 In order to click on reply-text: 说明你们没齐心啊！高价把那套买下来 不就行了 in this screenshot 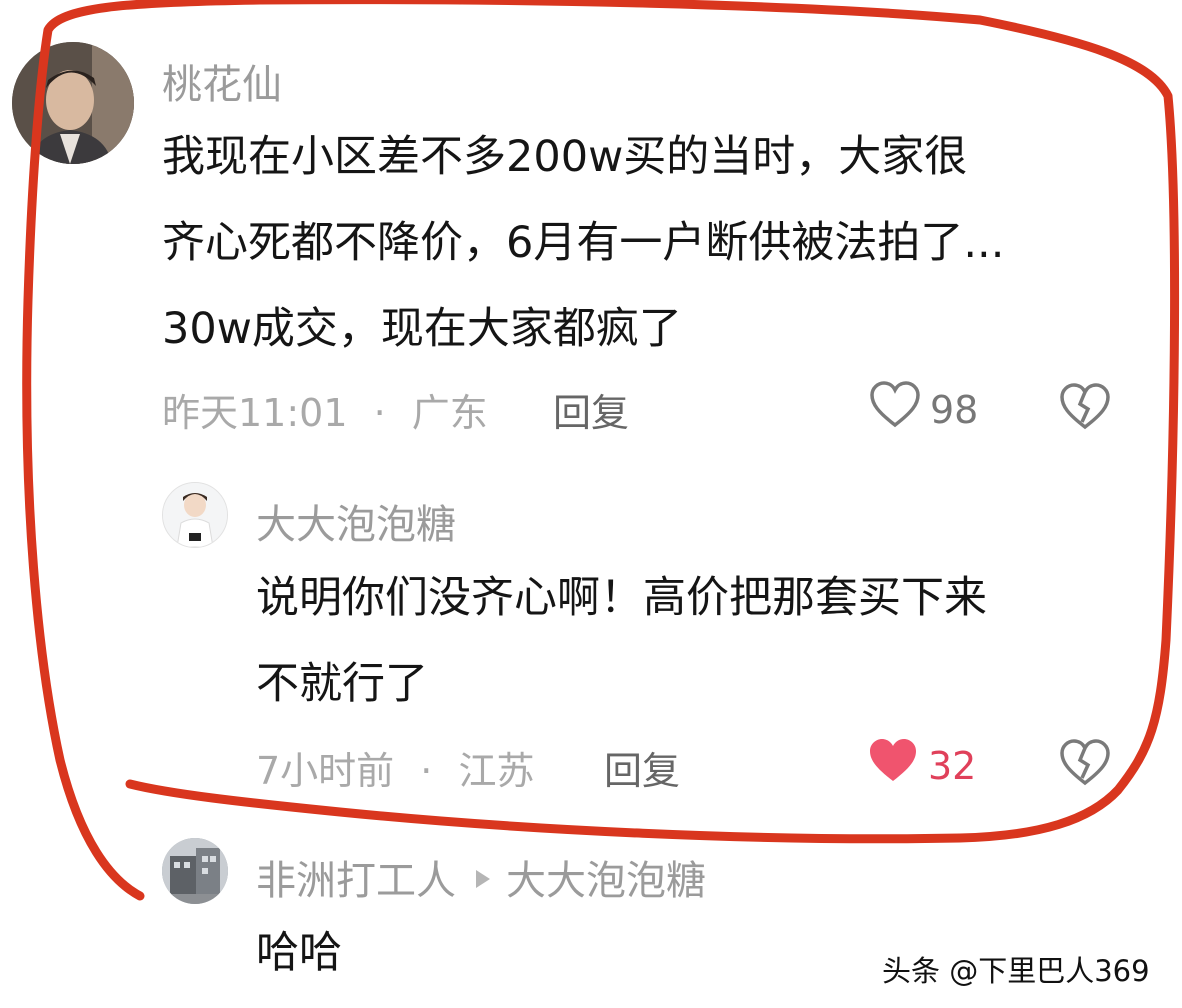, I will do `click(696, 641)`.